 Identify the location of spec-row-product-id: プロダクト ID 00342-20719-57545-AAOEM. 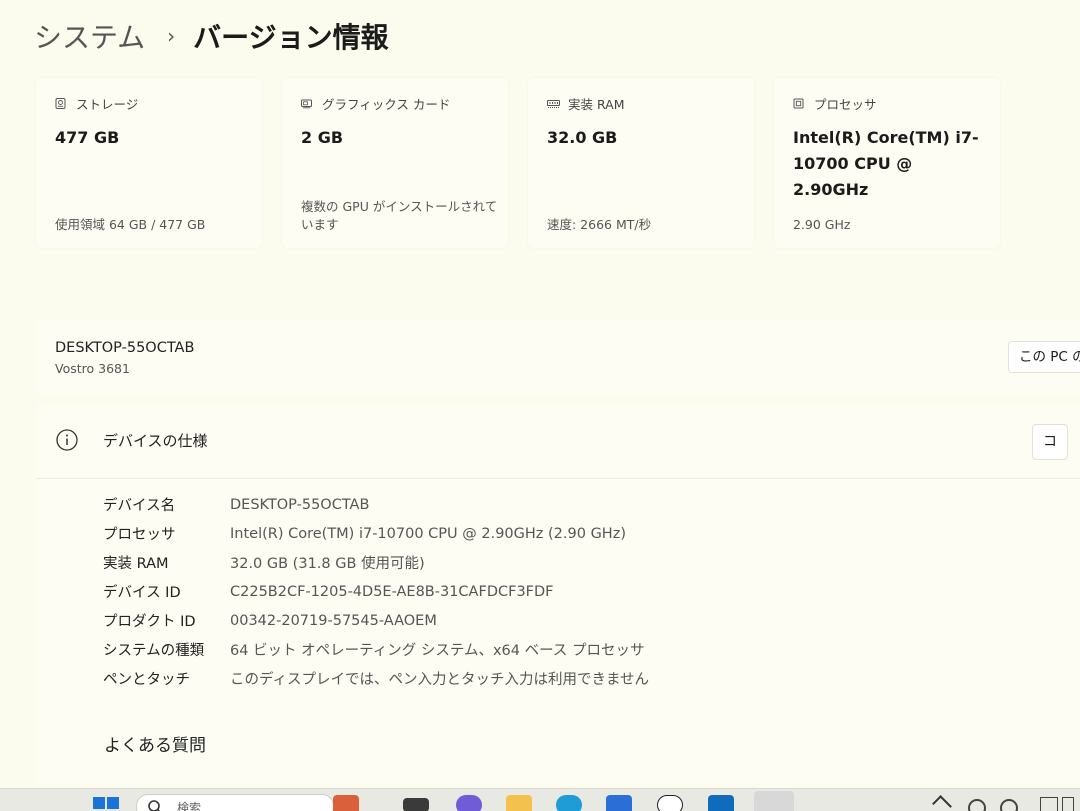
(376, 620).